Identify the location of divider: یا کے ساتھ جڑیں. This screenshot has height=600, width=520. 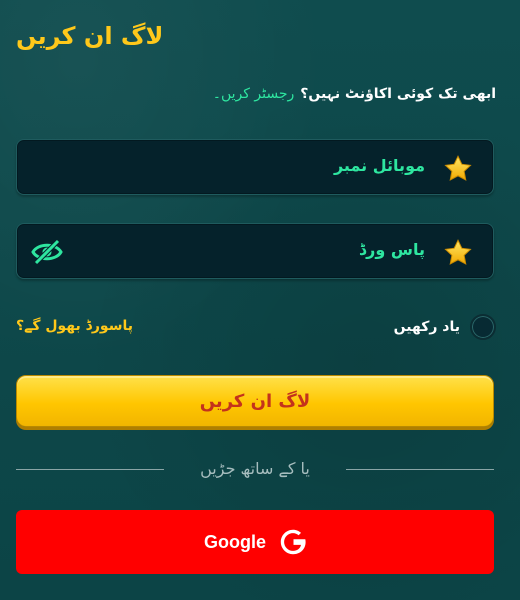
(255, 469).